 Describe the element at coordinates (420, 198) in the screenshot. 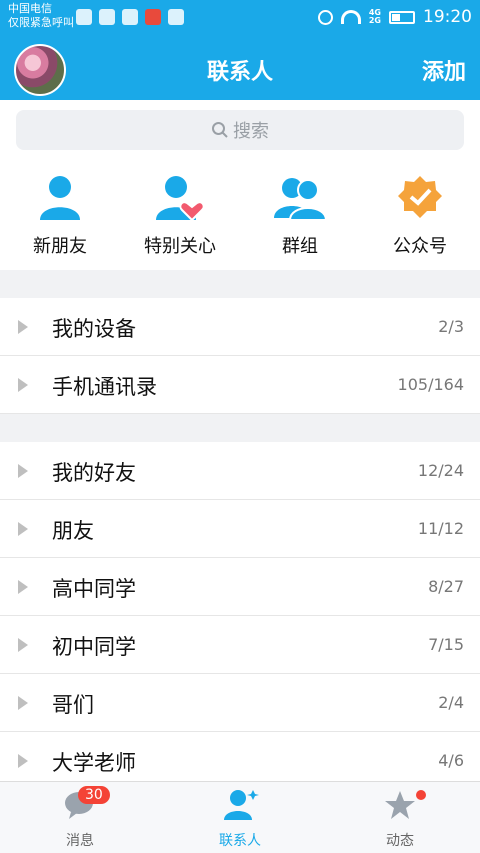

I see `badge-check-icon` at that location.